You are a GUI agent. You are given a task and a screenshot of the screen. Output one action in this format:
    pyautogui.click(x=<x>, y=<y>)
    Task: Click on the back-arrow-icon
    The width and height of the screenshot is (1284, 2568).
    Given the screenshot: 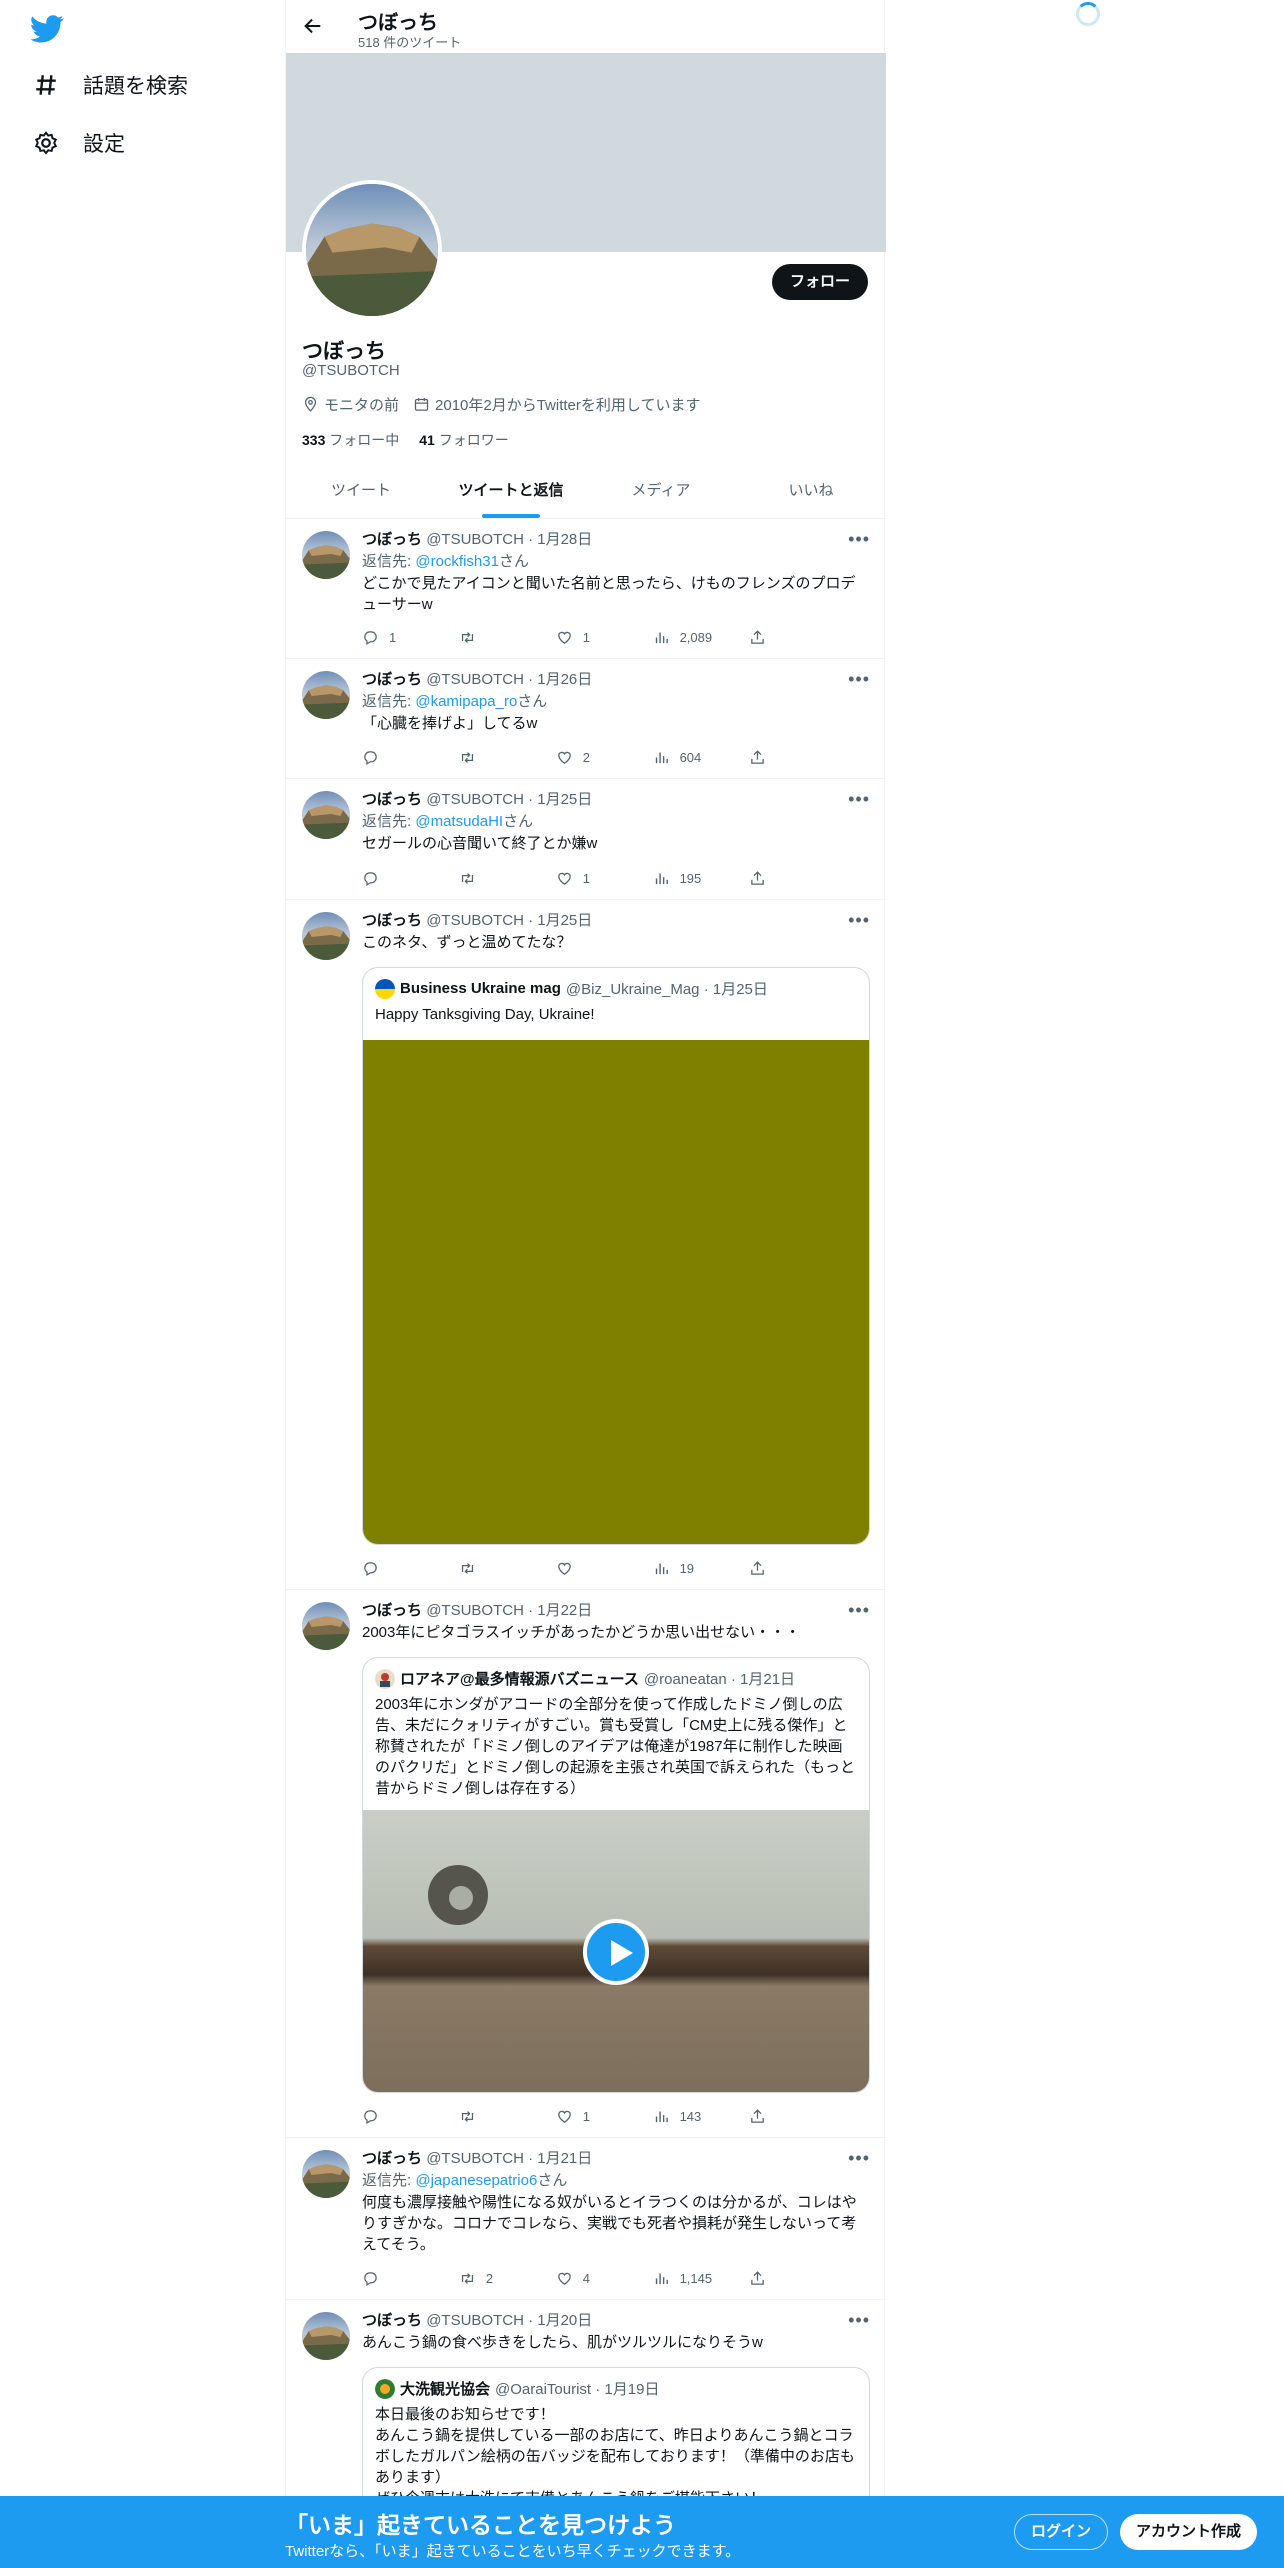 What is the action you would take?
    pyautogui.click(x=313, y=26)
    